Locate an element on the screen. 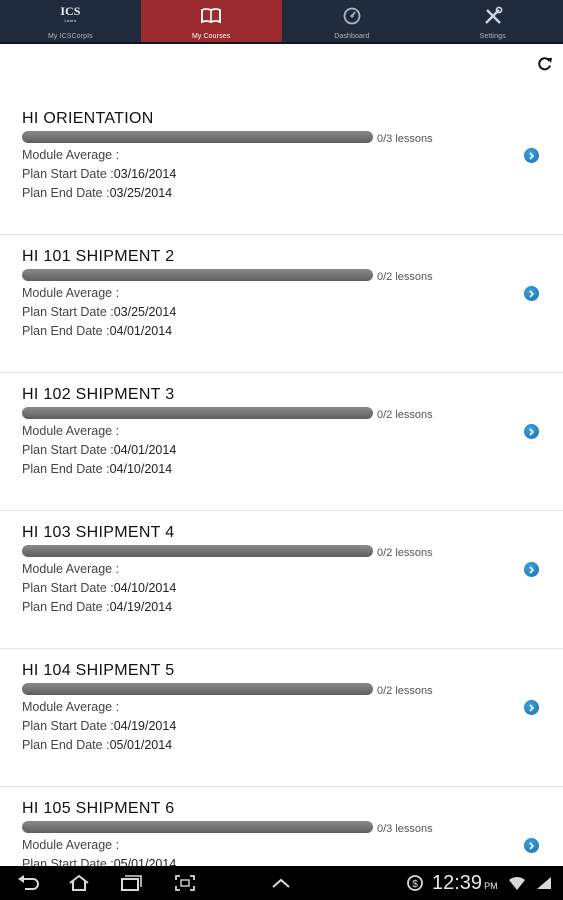 The height and width of the screenshot is (900, 563). plan-start-date: Plan Start Date :04/19/2014 is located at coordinates (99, 726).